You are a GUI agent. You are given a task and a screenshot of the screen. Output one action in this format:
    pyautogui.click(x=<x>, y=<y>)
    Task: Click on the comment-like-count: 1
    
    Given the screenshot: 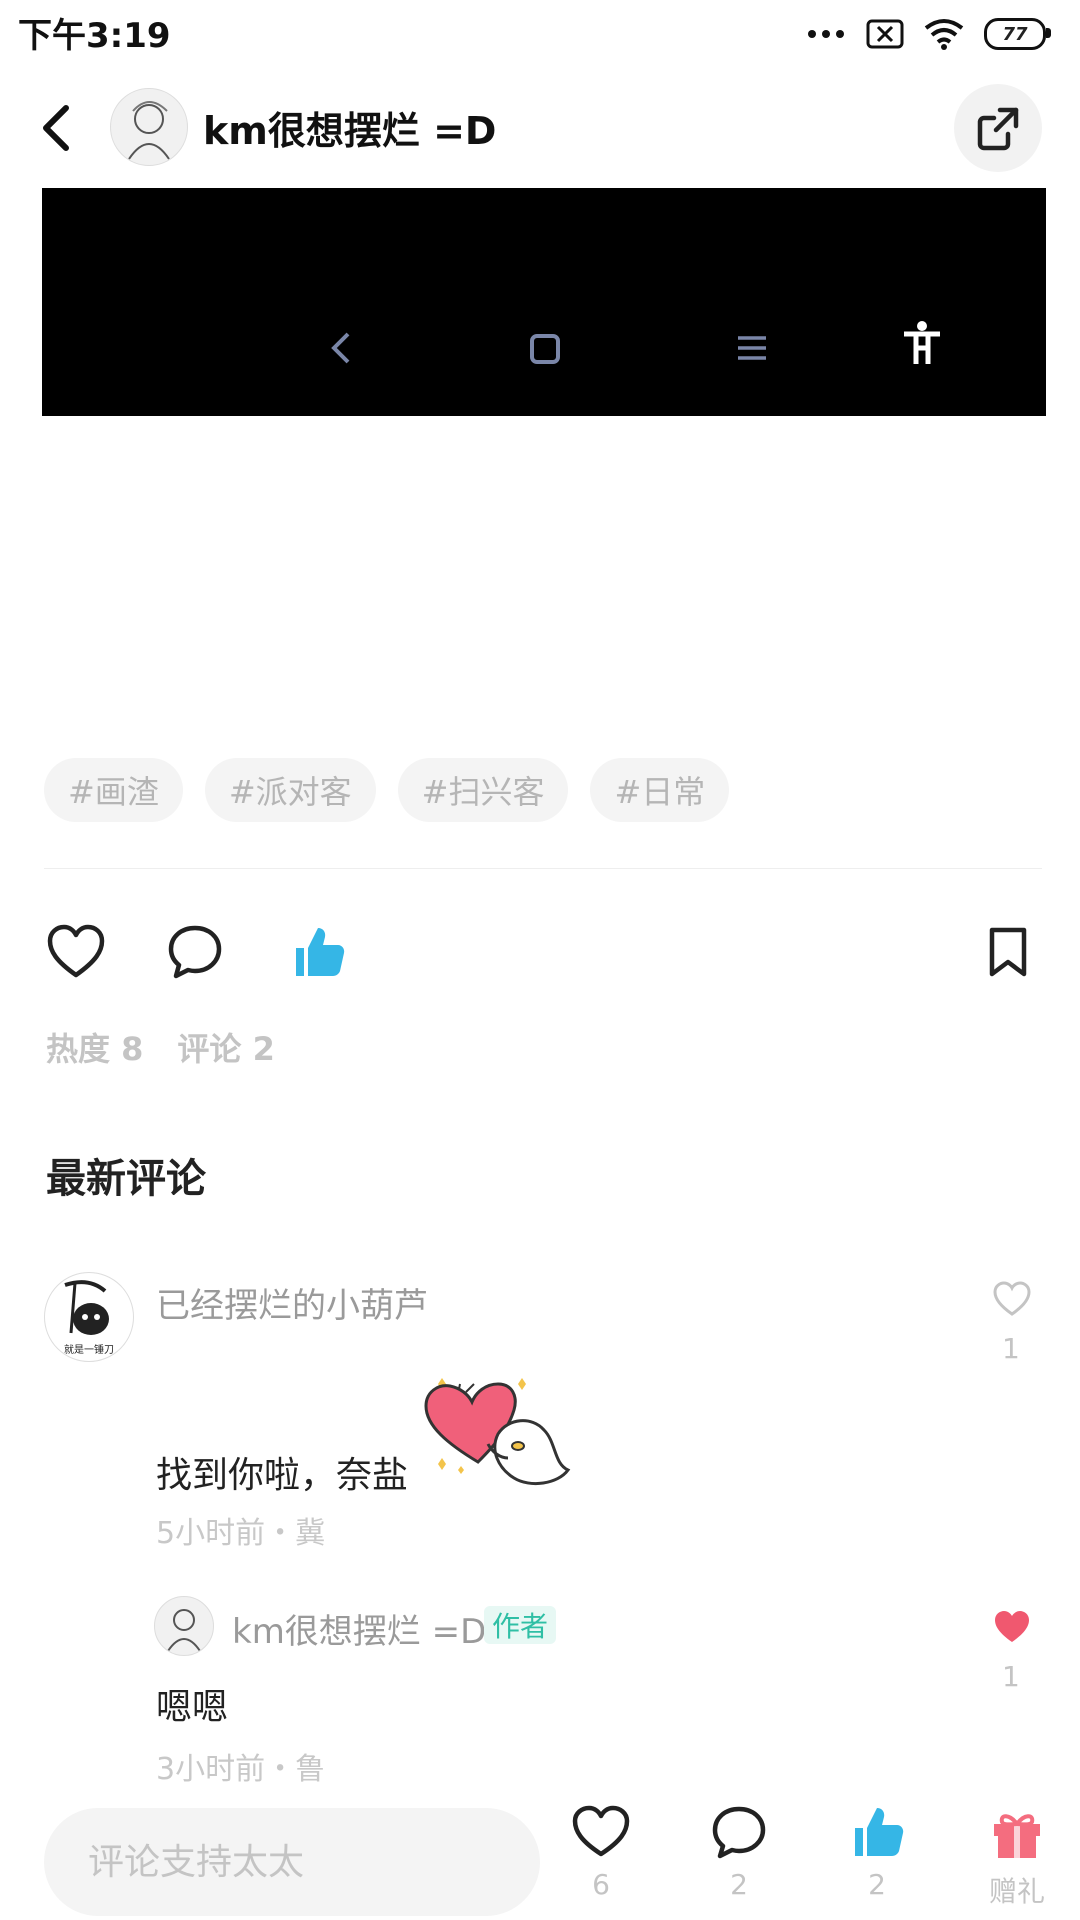 What is the action you would take?
    pyautogui.click(x=1011, y=1348)
    